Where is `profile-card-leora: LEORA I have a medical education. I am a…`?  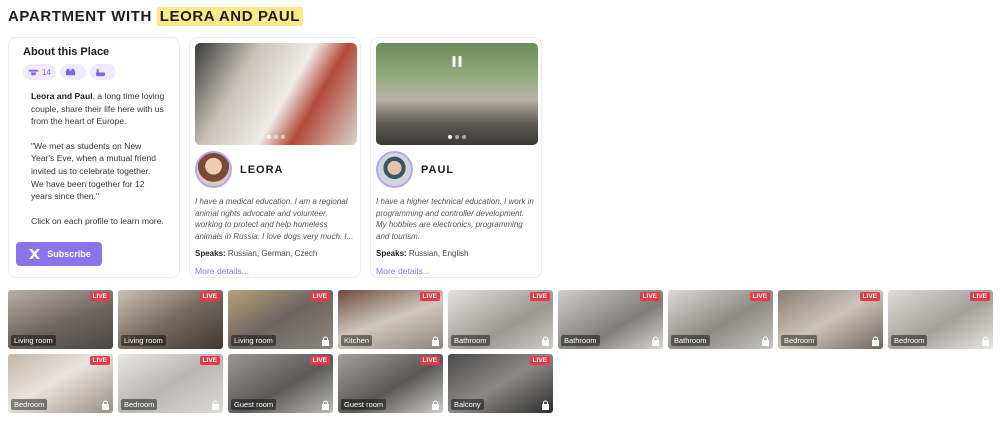
profile-card-leora: LEORA I have a medical education. I am a… is located at coordinates (275, 157).